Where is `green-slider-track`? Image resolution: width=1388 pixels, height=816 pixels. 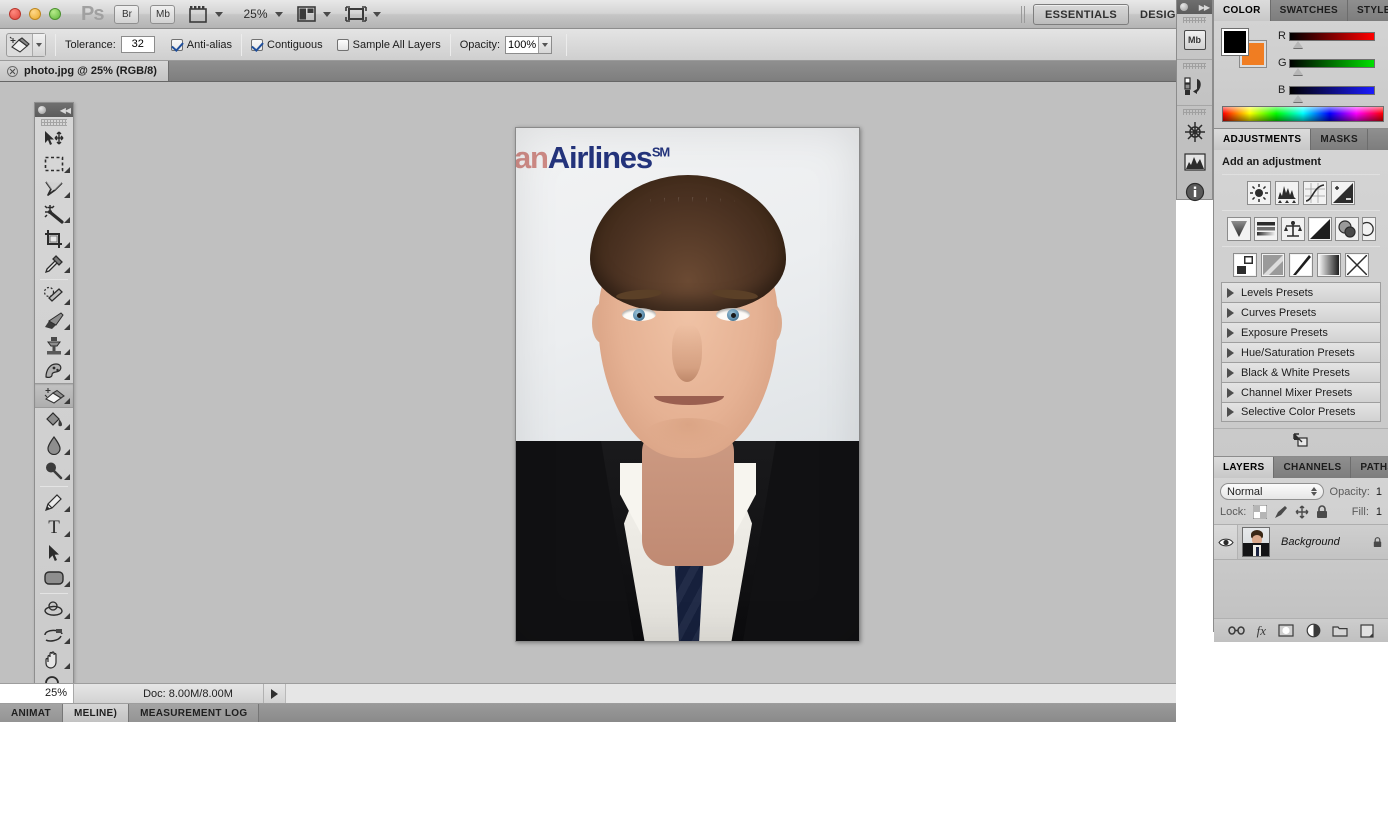 green-slider-track is located at coordinates (1332, 66).